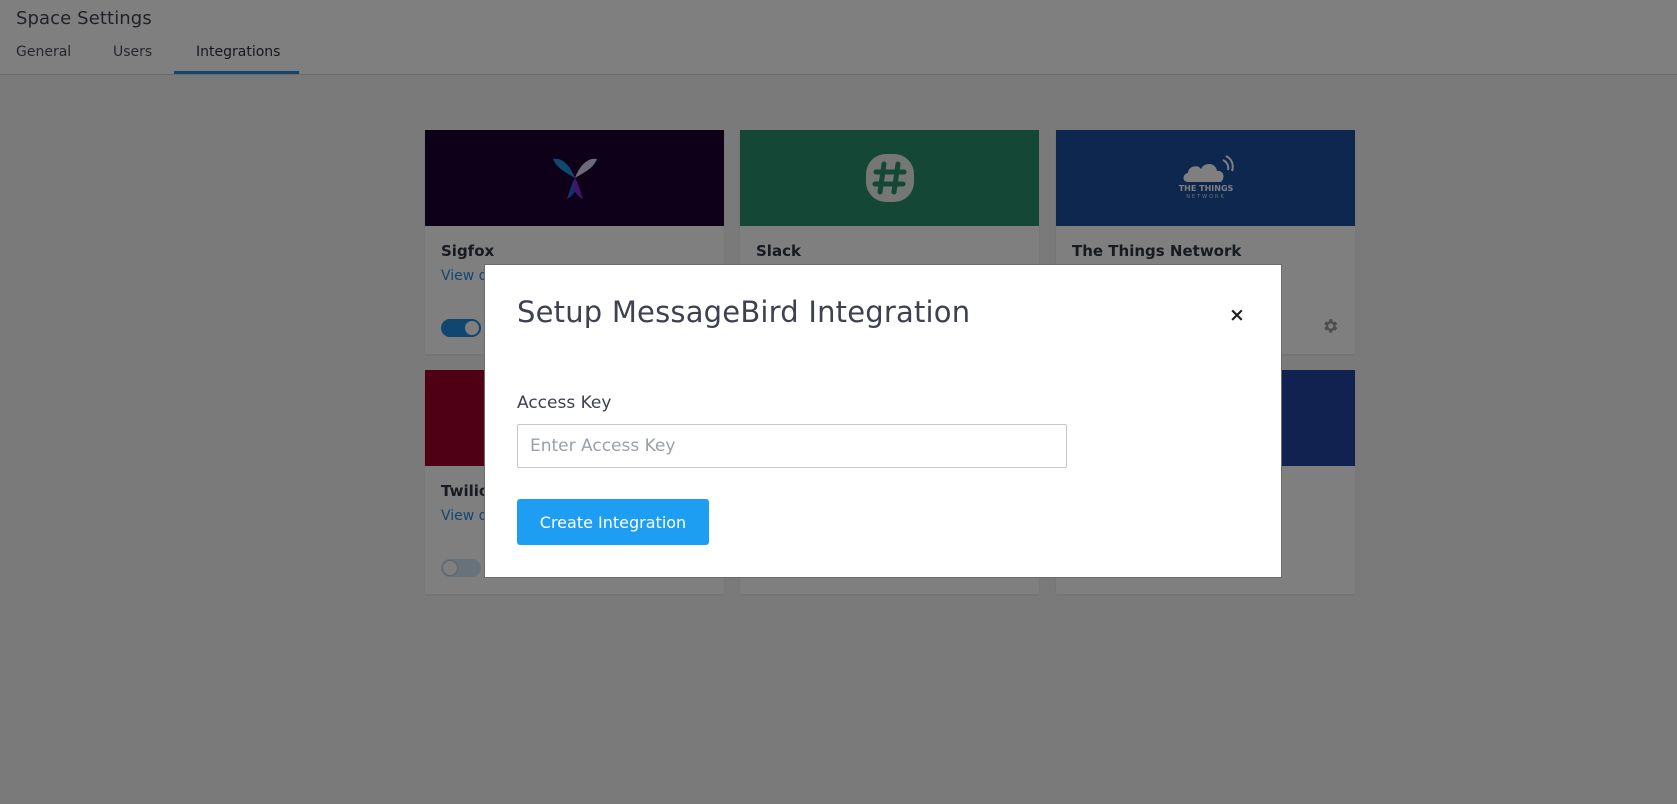  Describe the element at coordinates (792, 446) in the screenshot. I see `access-key-input` at that location.